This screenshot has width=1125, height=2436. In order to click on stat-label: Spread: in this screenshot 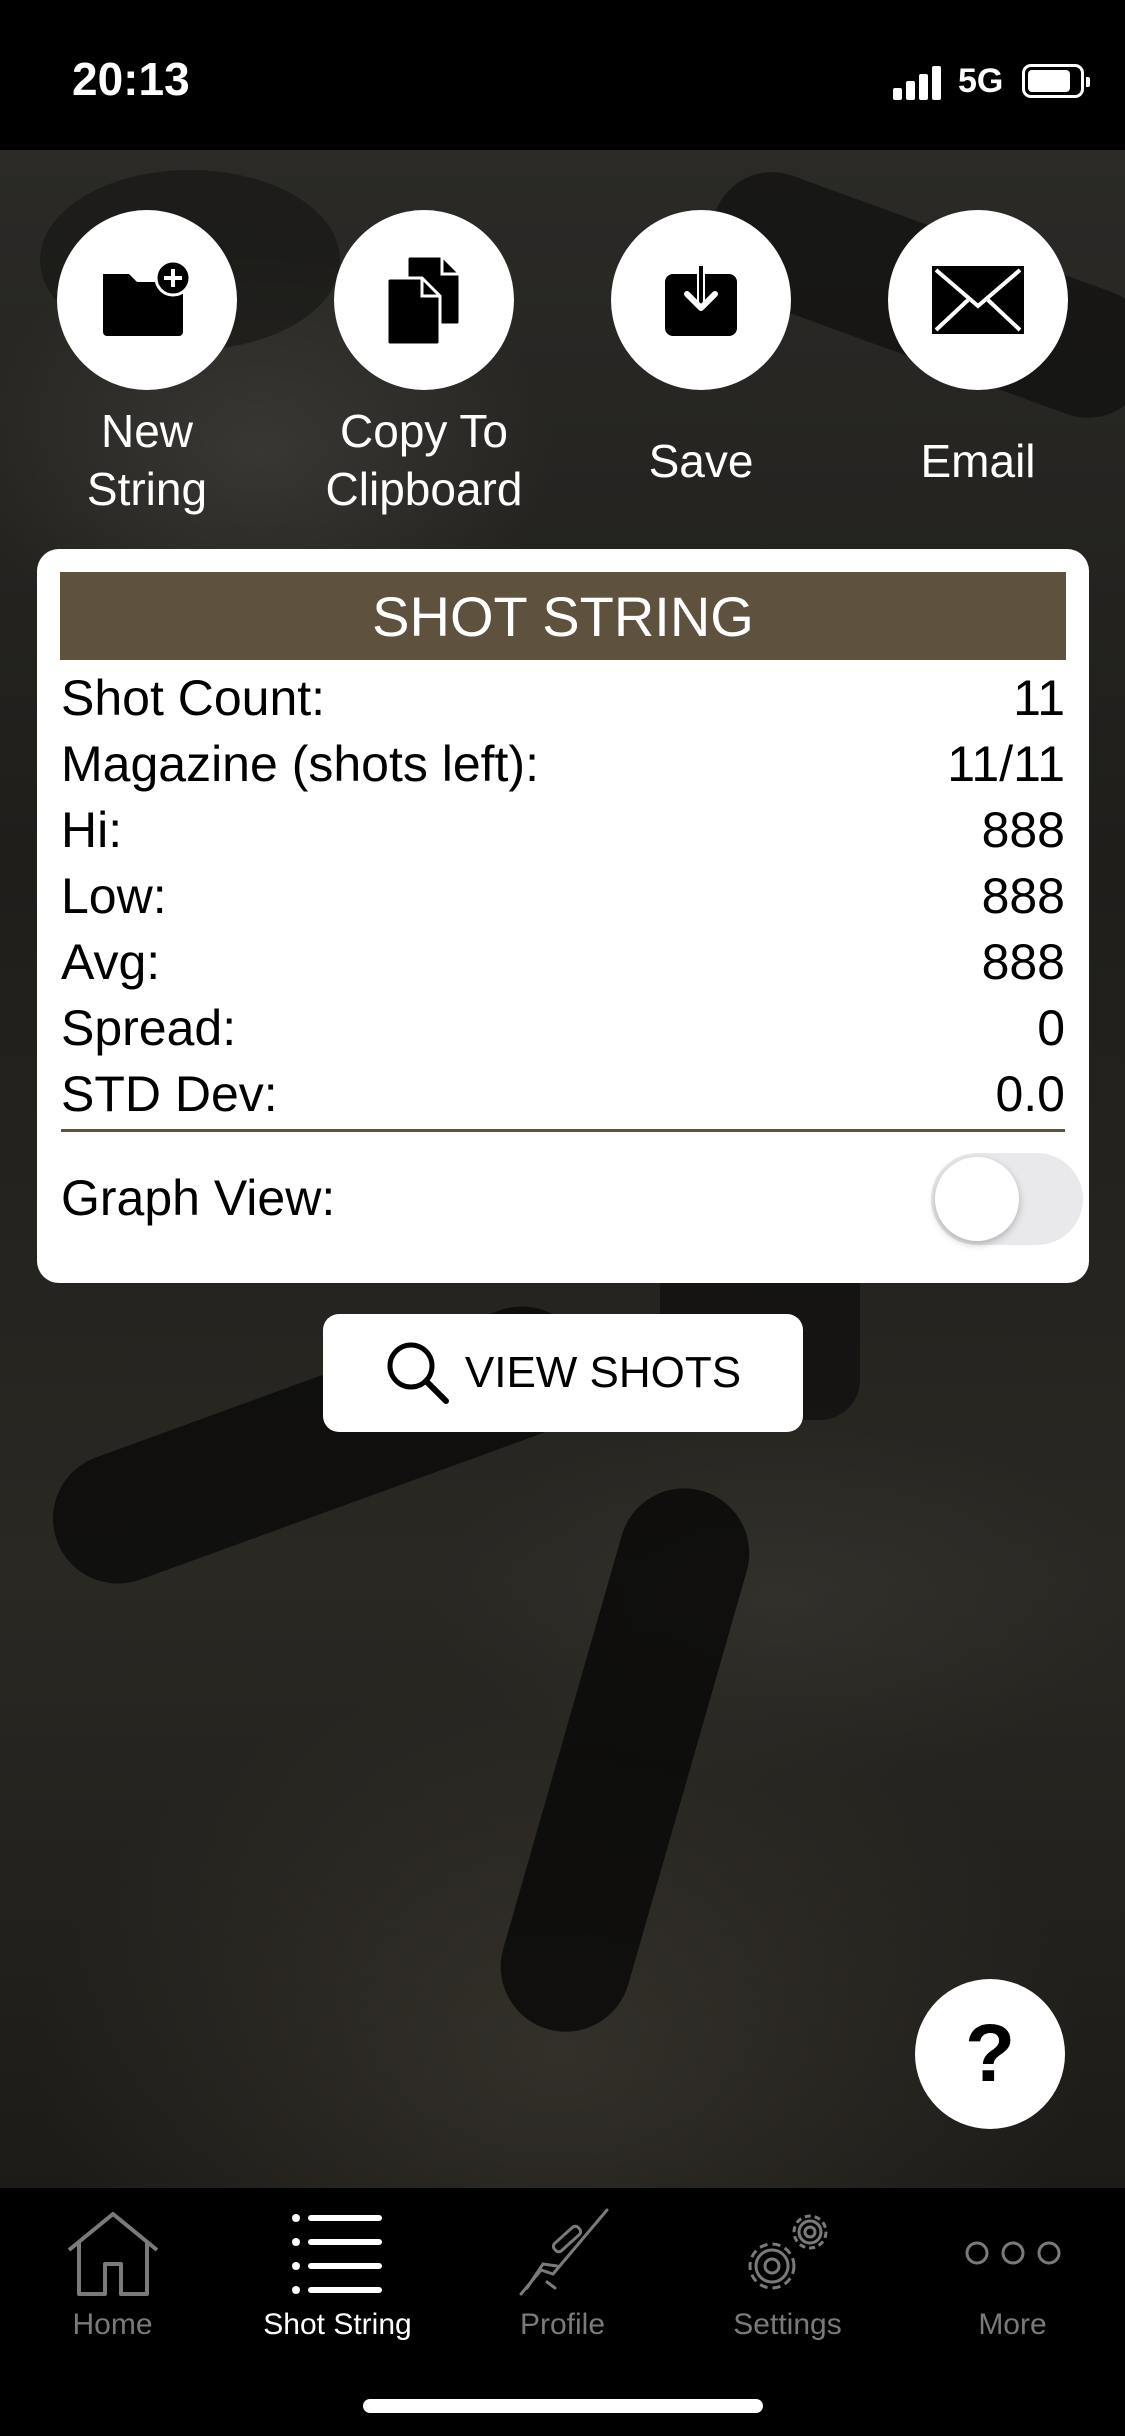, I will do `click(149, 1028)`.